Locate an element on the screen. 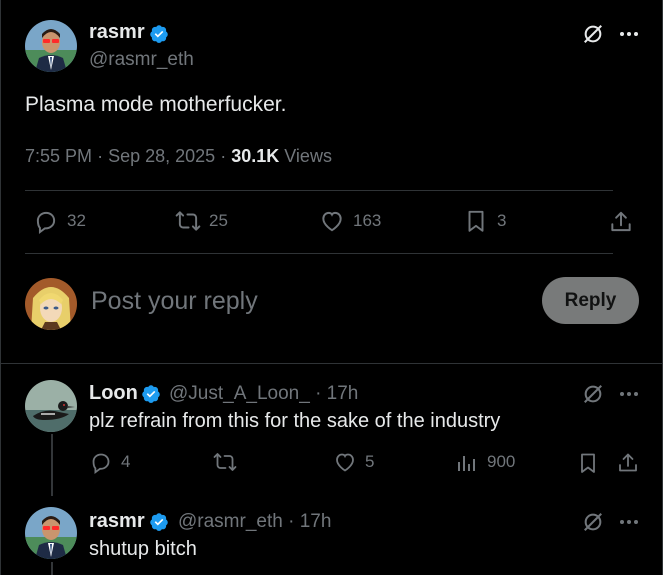 This screenshot has width=663, height=575. tweet-text: Plasma mode motherfucker. is located at coordinates (156, 104).